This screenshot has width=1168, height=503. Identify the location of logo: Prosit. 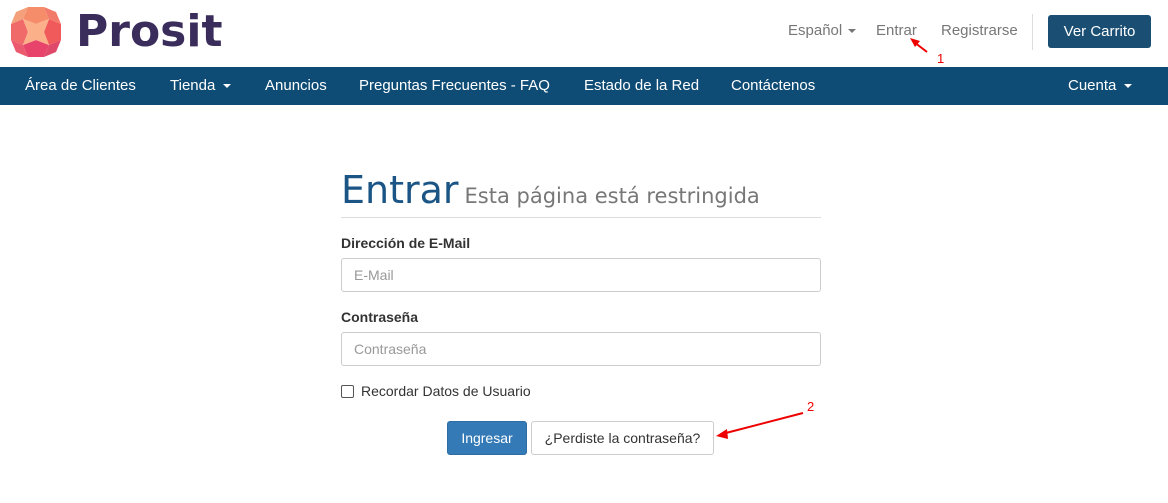
(116, 32).